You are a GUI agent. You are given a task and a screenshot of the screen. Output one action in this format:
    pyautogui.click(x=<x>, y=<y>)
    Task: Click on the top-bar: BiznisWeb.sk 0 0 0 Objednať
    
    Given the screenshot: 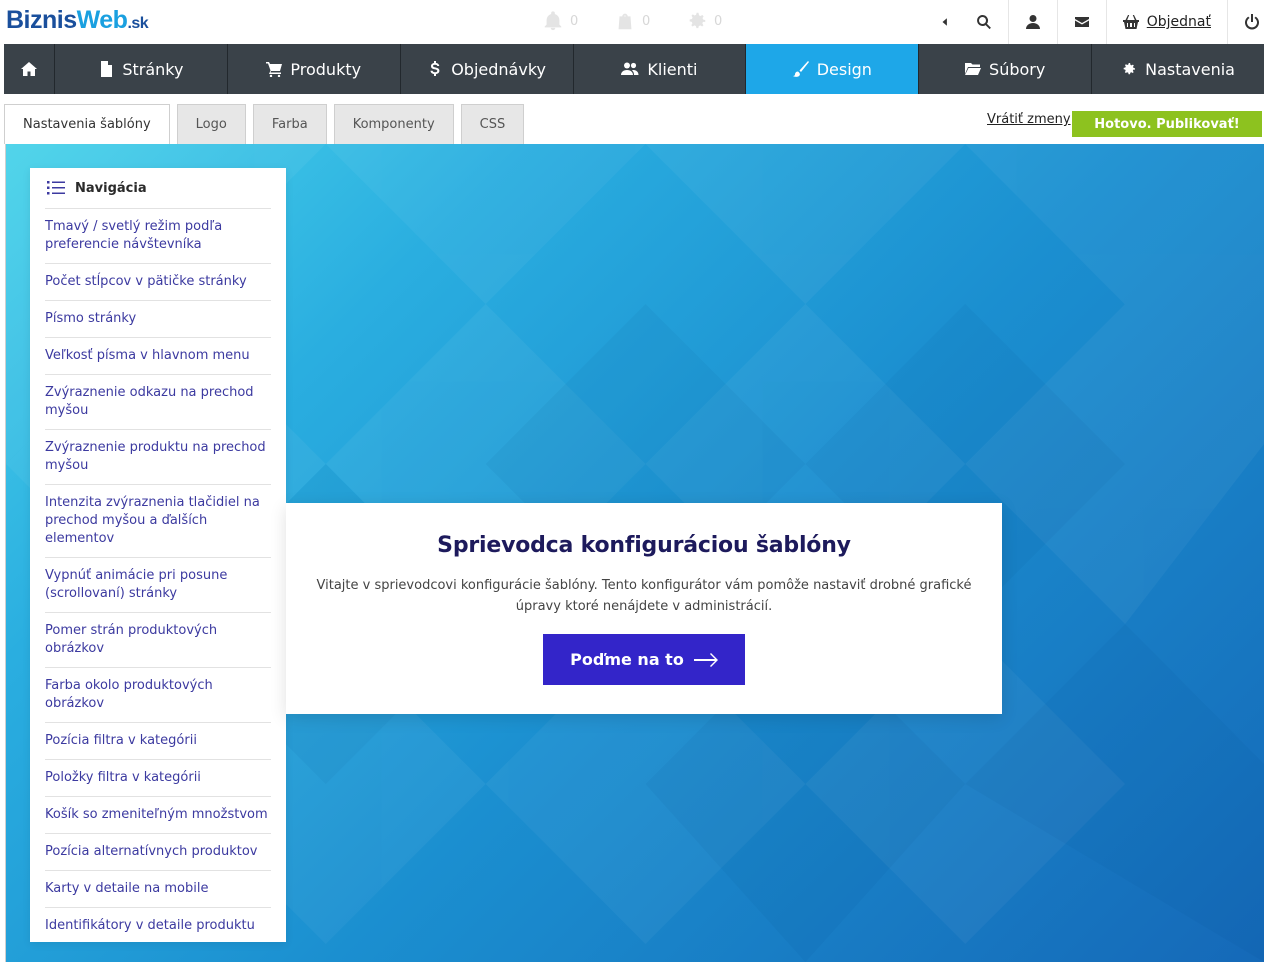 What is the action you would take?
    pyautogui.click(x=635, y=22)
    